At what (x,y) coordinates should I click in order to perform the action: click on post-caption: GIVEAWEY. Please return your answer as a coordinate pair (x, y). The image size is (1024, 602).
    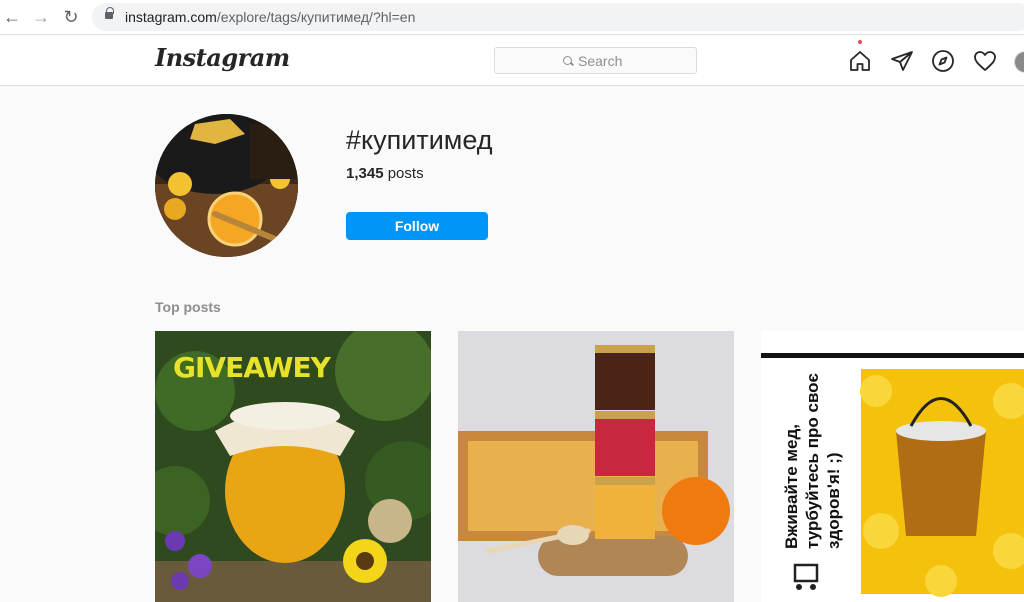
    Looking at the image, I should click on (252, 367).